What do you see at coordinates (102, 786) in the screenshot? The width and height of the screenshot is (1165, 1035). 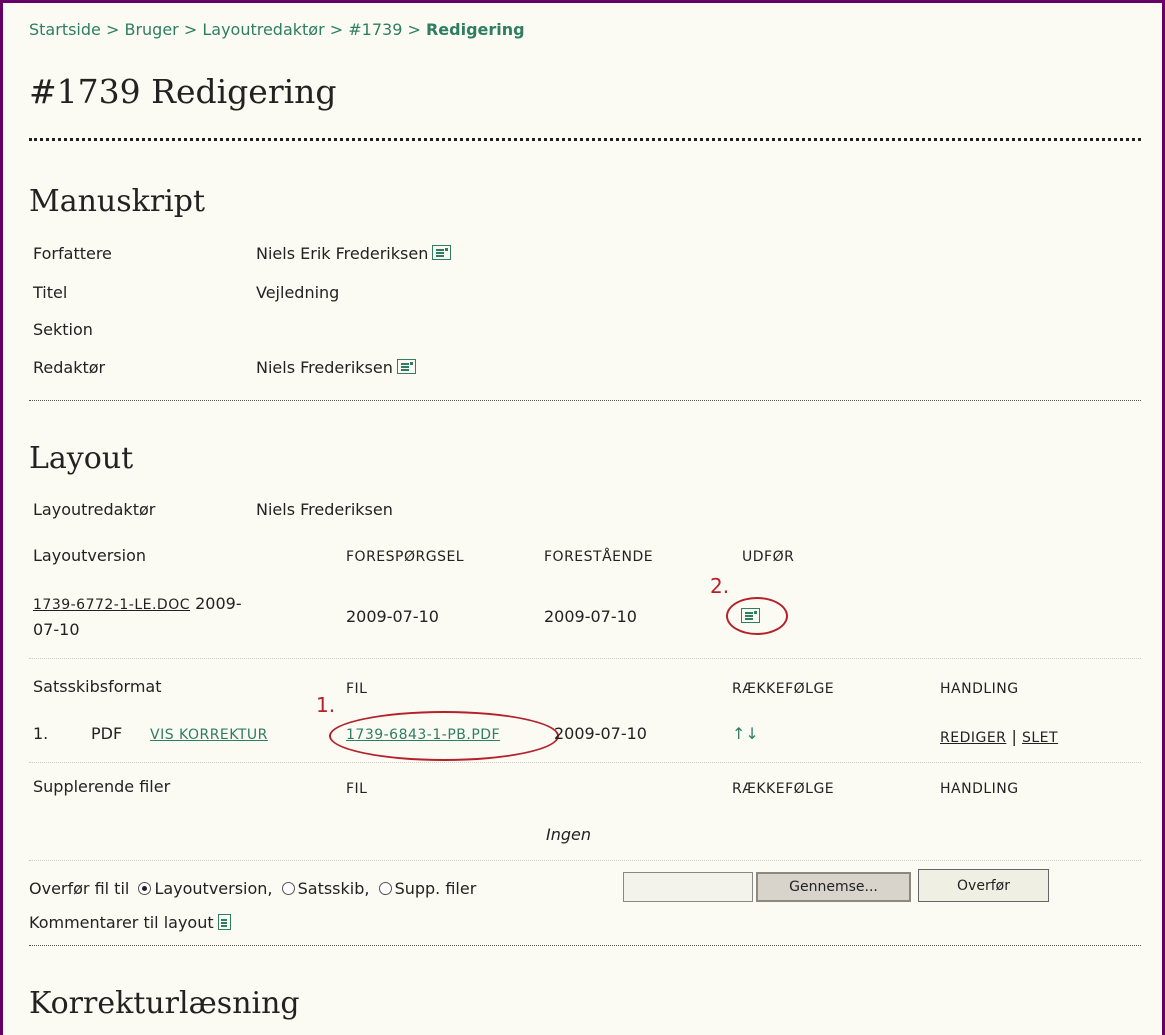 I see `supp-label: Supplerende filer` at bounding box center [102, 786].